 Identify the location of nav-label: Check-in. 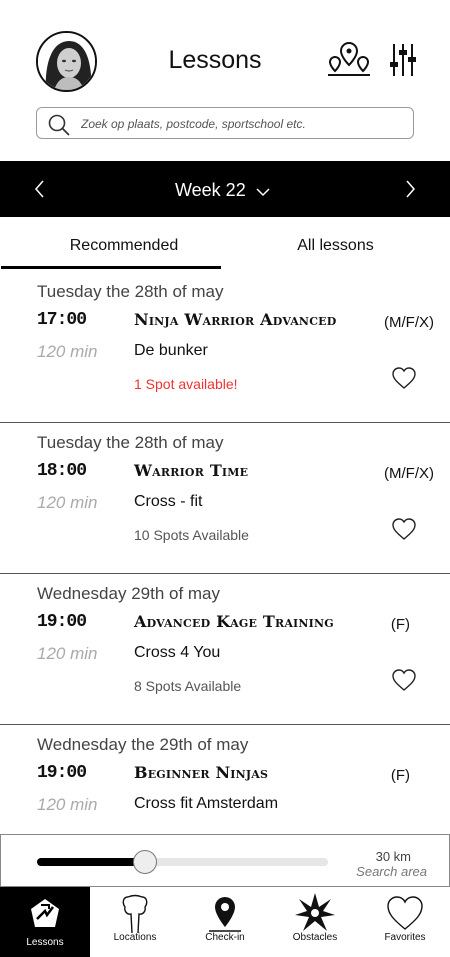
(225, 937).